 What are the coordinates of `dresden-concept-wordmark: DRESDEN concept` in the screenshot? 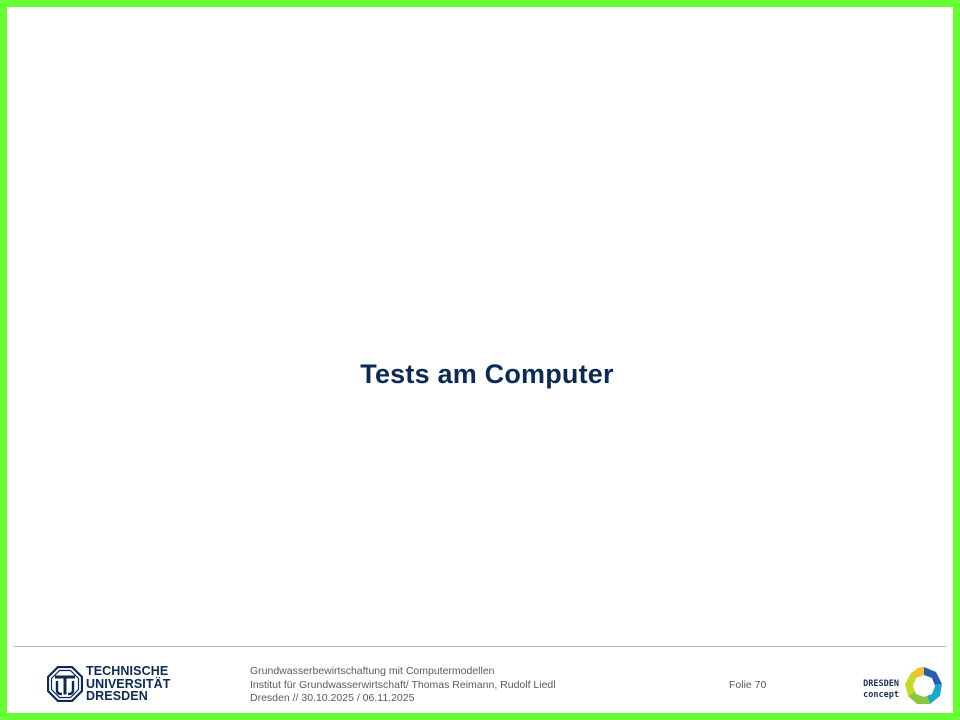 It's located at (876, 690).